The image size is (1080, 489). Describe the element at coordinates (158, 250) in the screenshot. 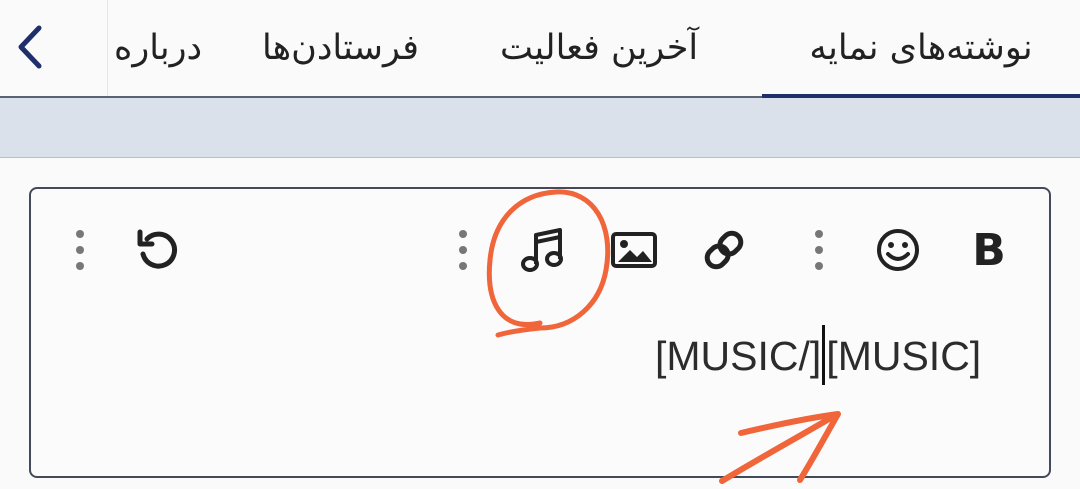

I see `undo-icon` at that location.